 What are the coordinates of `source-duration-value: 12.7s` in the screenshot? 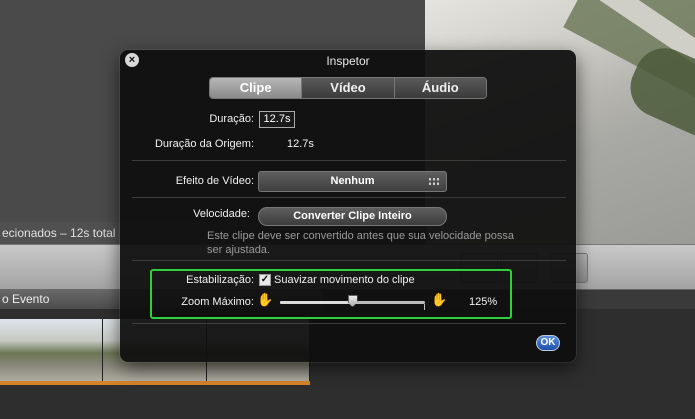 It's located at (300, 144).